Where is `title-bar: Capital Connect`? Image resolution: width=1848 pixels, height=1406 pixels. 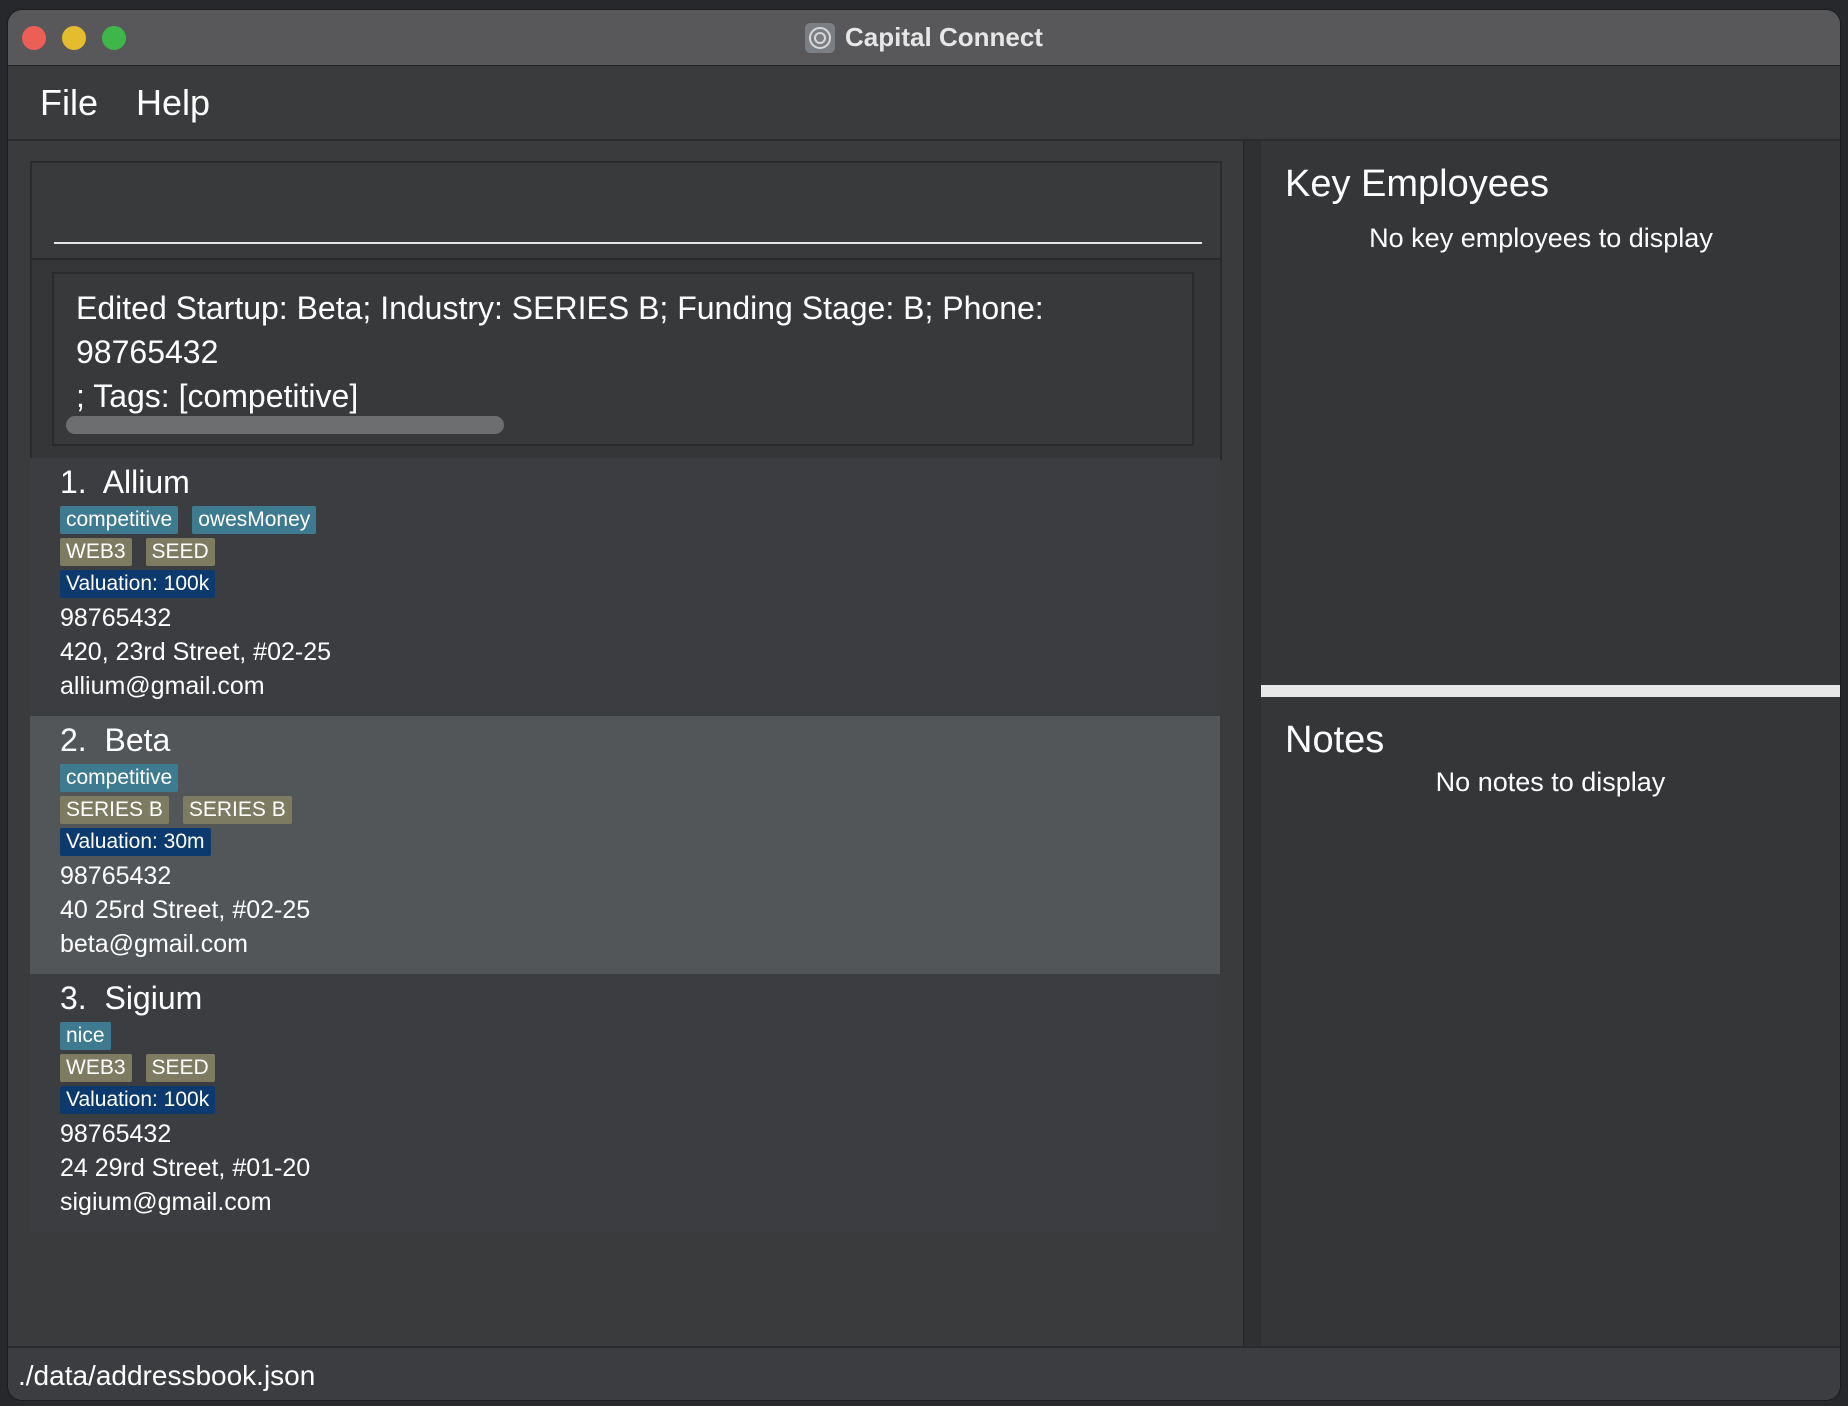 title-bar: Capital Connect is located at coordinates (924, 38).